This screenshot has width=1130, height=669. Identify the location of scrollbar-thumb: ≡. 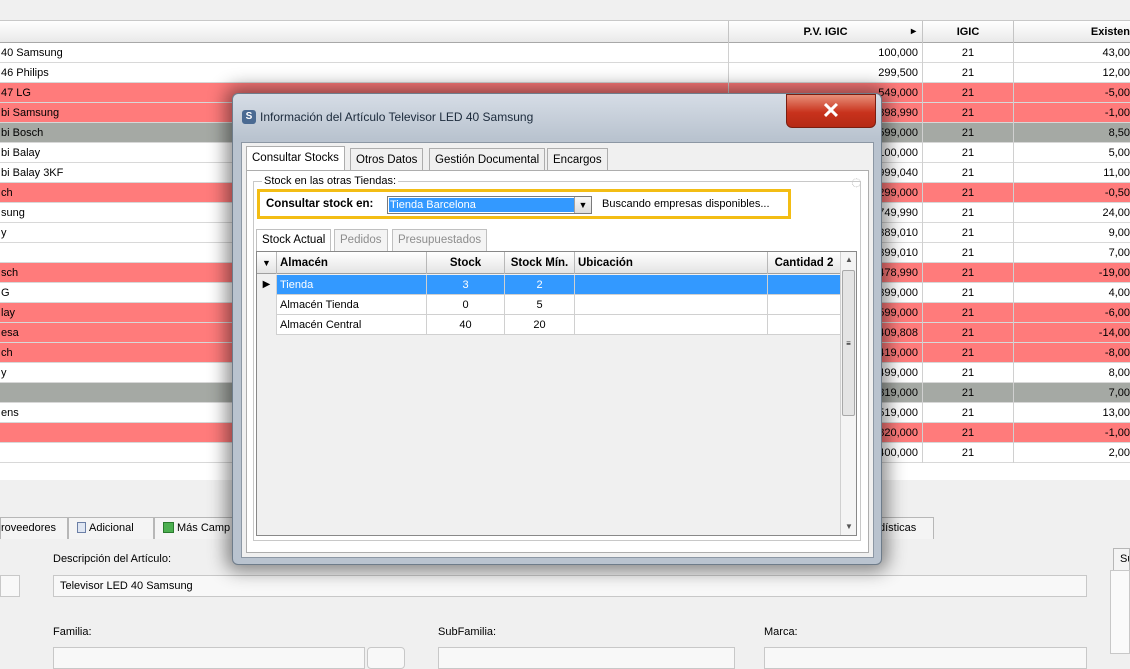
(848, 343).